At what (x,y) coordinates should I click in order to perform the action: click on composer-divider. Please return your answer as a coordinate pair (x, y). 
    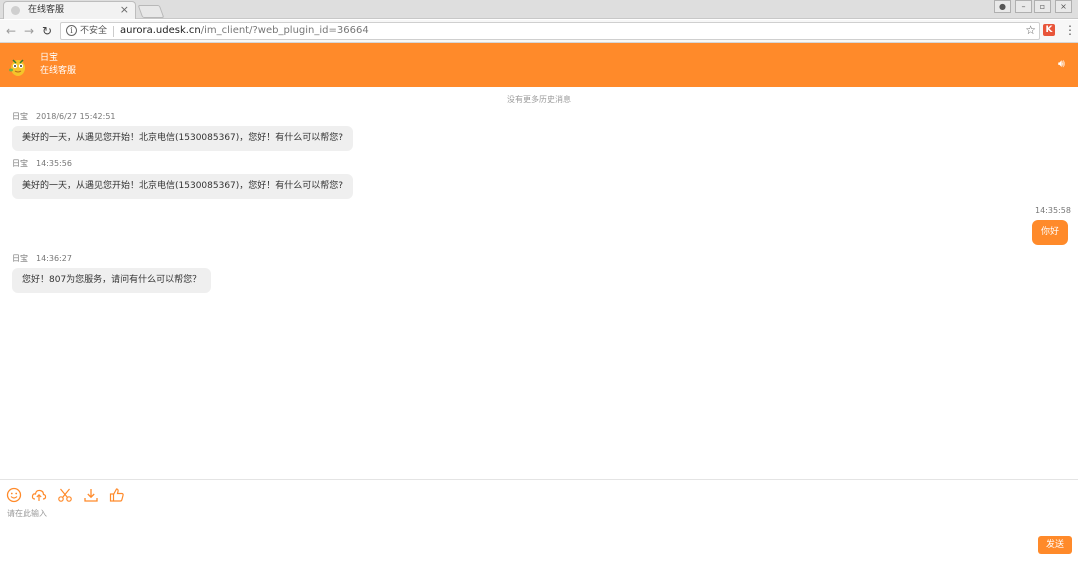
    Looking at the image, I should click on (539, 479).